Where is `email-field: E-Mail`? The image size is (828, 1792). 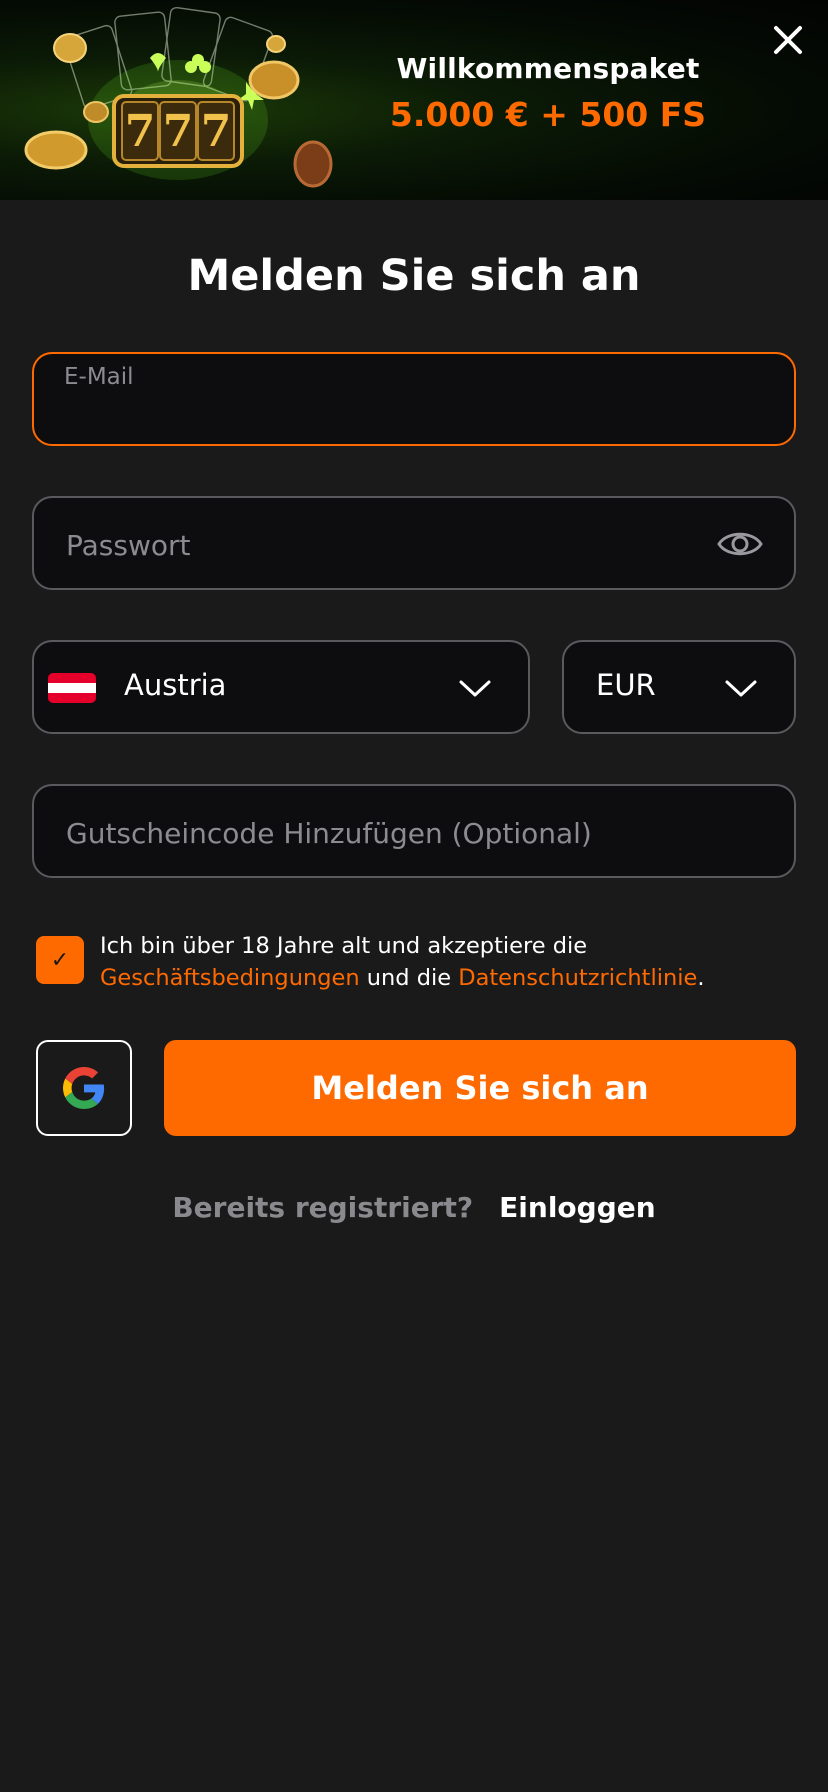 email-field: E-Mail is located at coordinates (414, 399).